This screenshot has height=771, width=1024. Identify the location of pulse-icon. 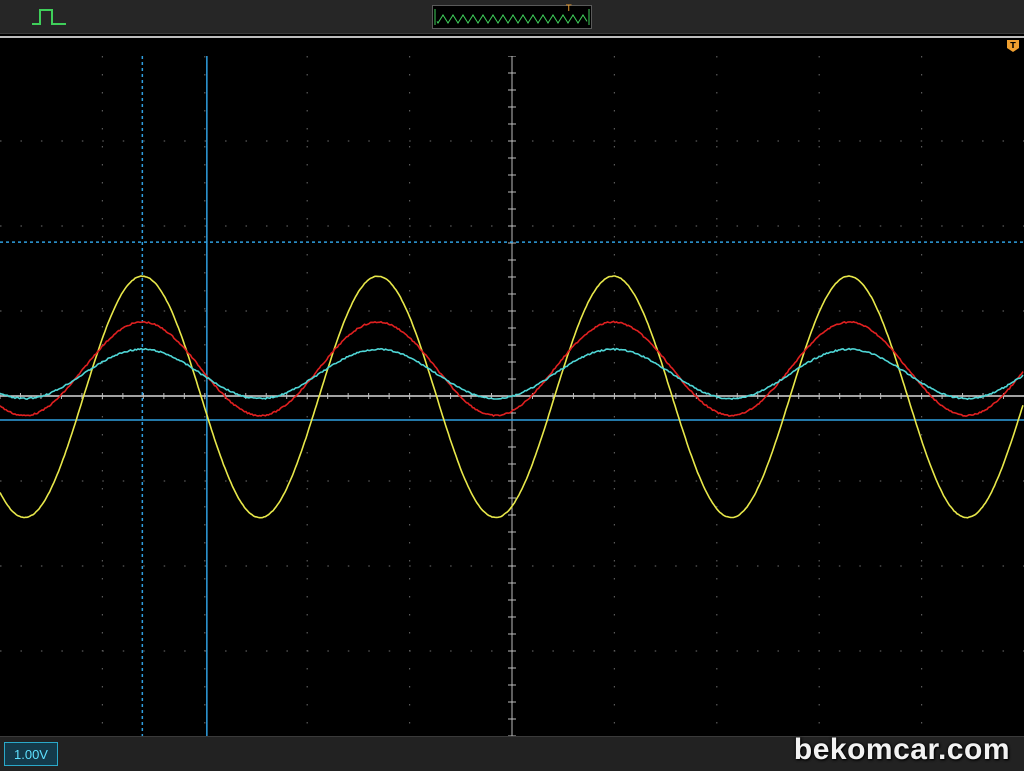
(50, 17).